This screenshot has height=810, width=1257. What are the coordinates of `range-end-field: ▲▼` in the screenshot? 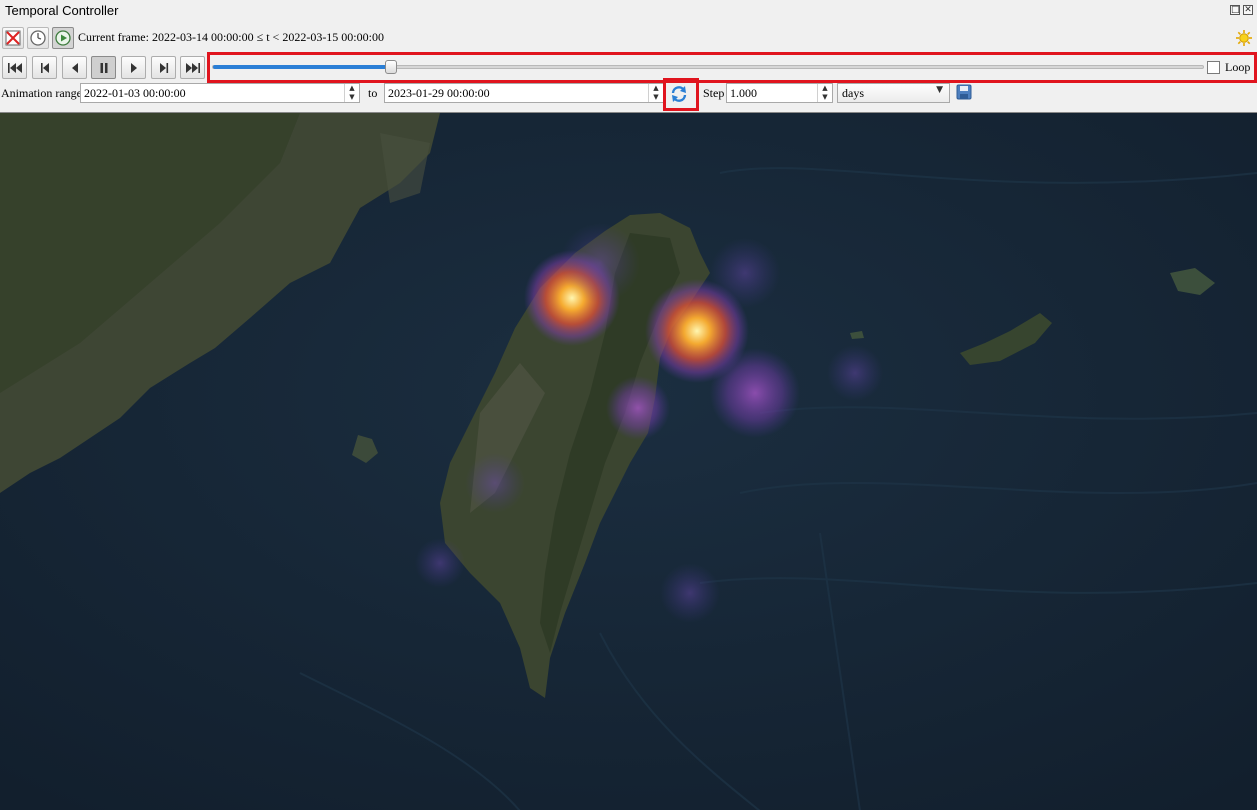 It's located at (524, 93).